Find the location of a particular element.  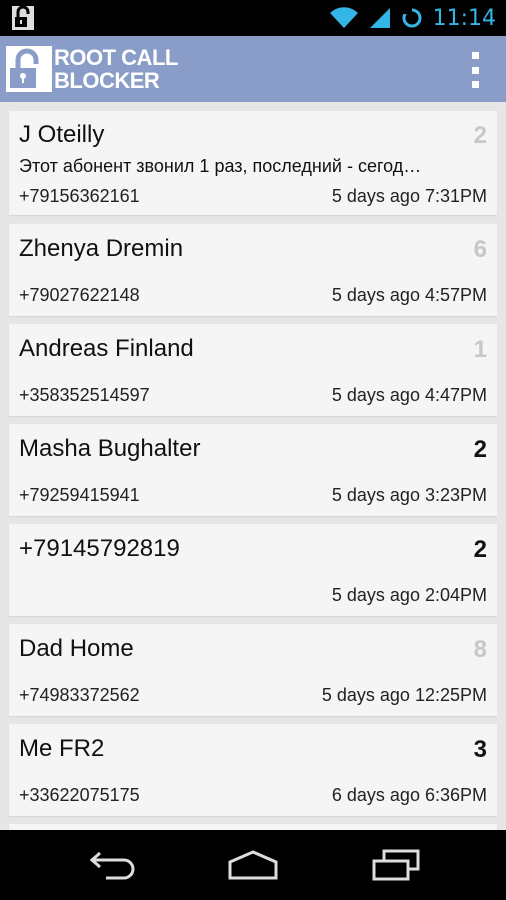

caller-name: Me FR2 is located at coordinates (62, 748).